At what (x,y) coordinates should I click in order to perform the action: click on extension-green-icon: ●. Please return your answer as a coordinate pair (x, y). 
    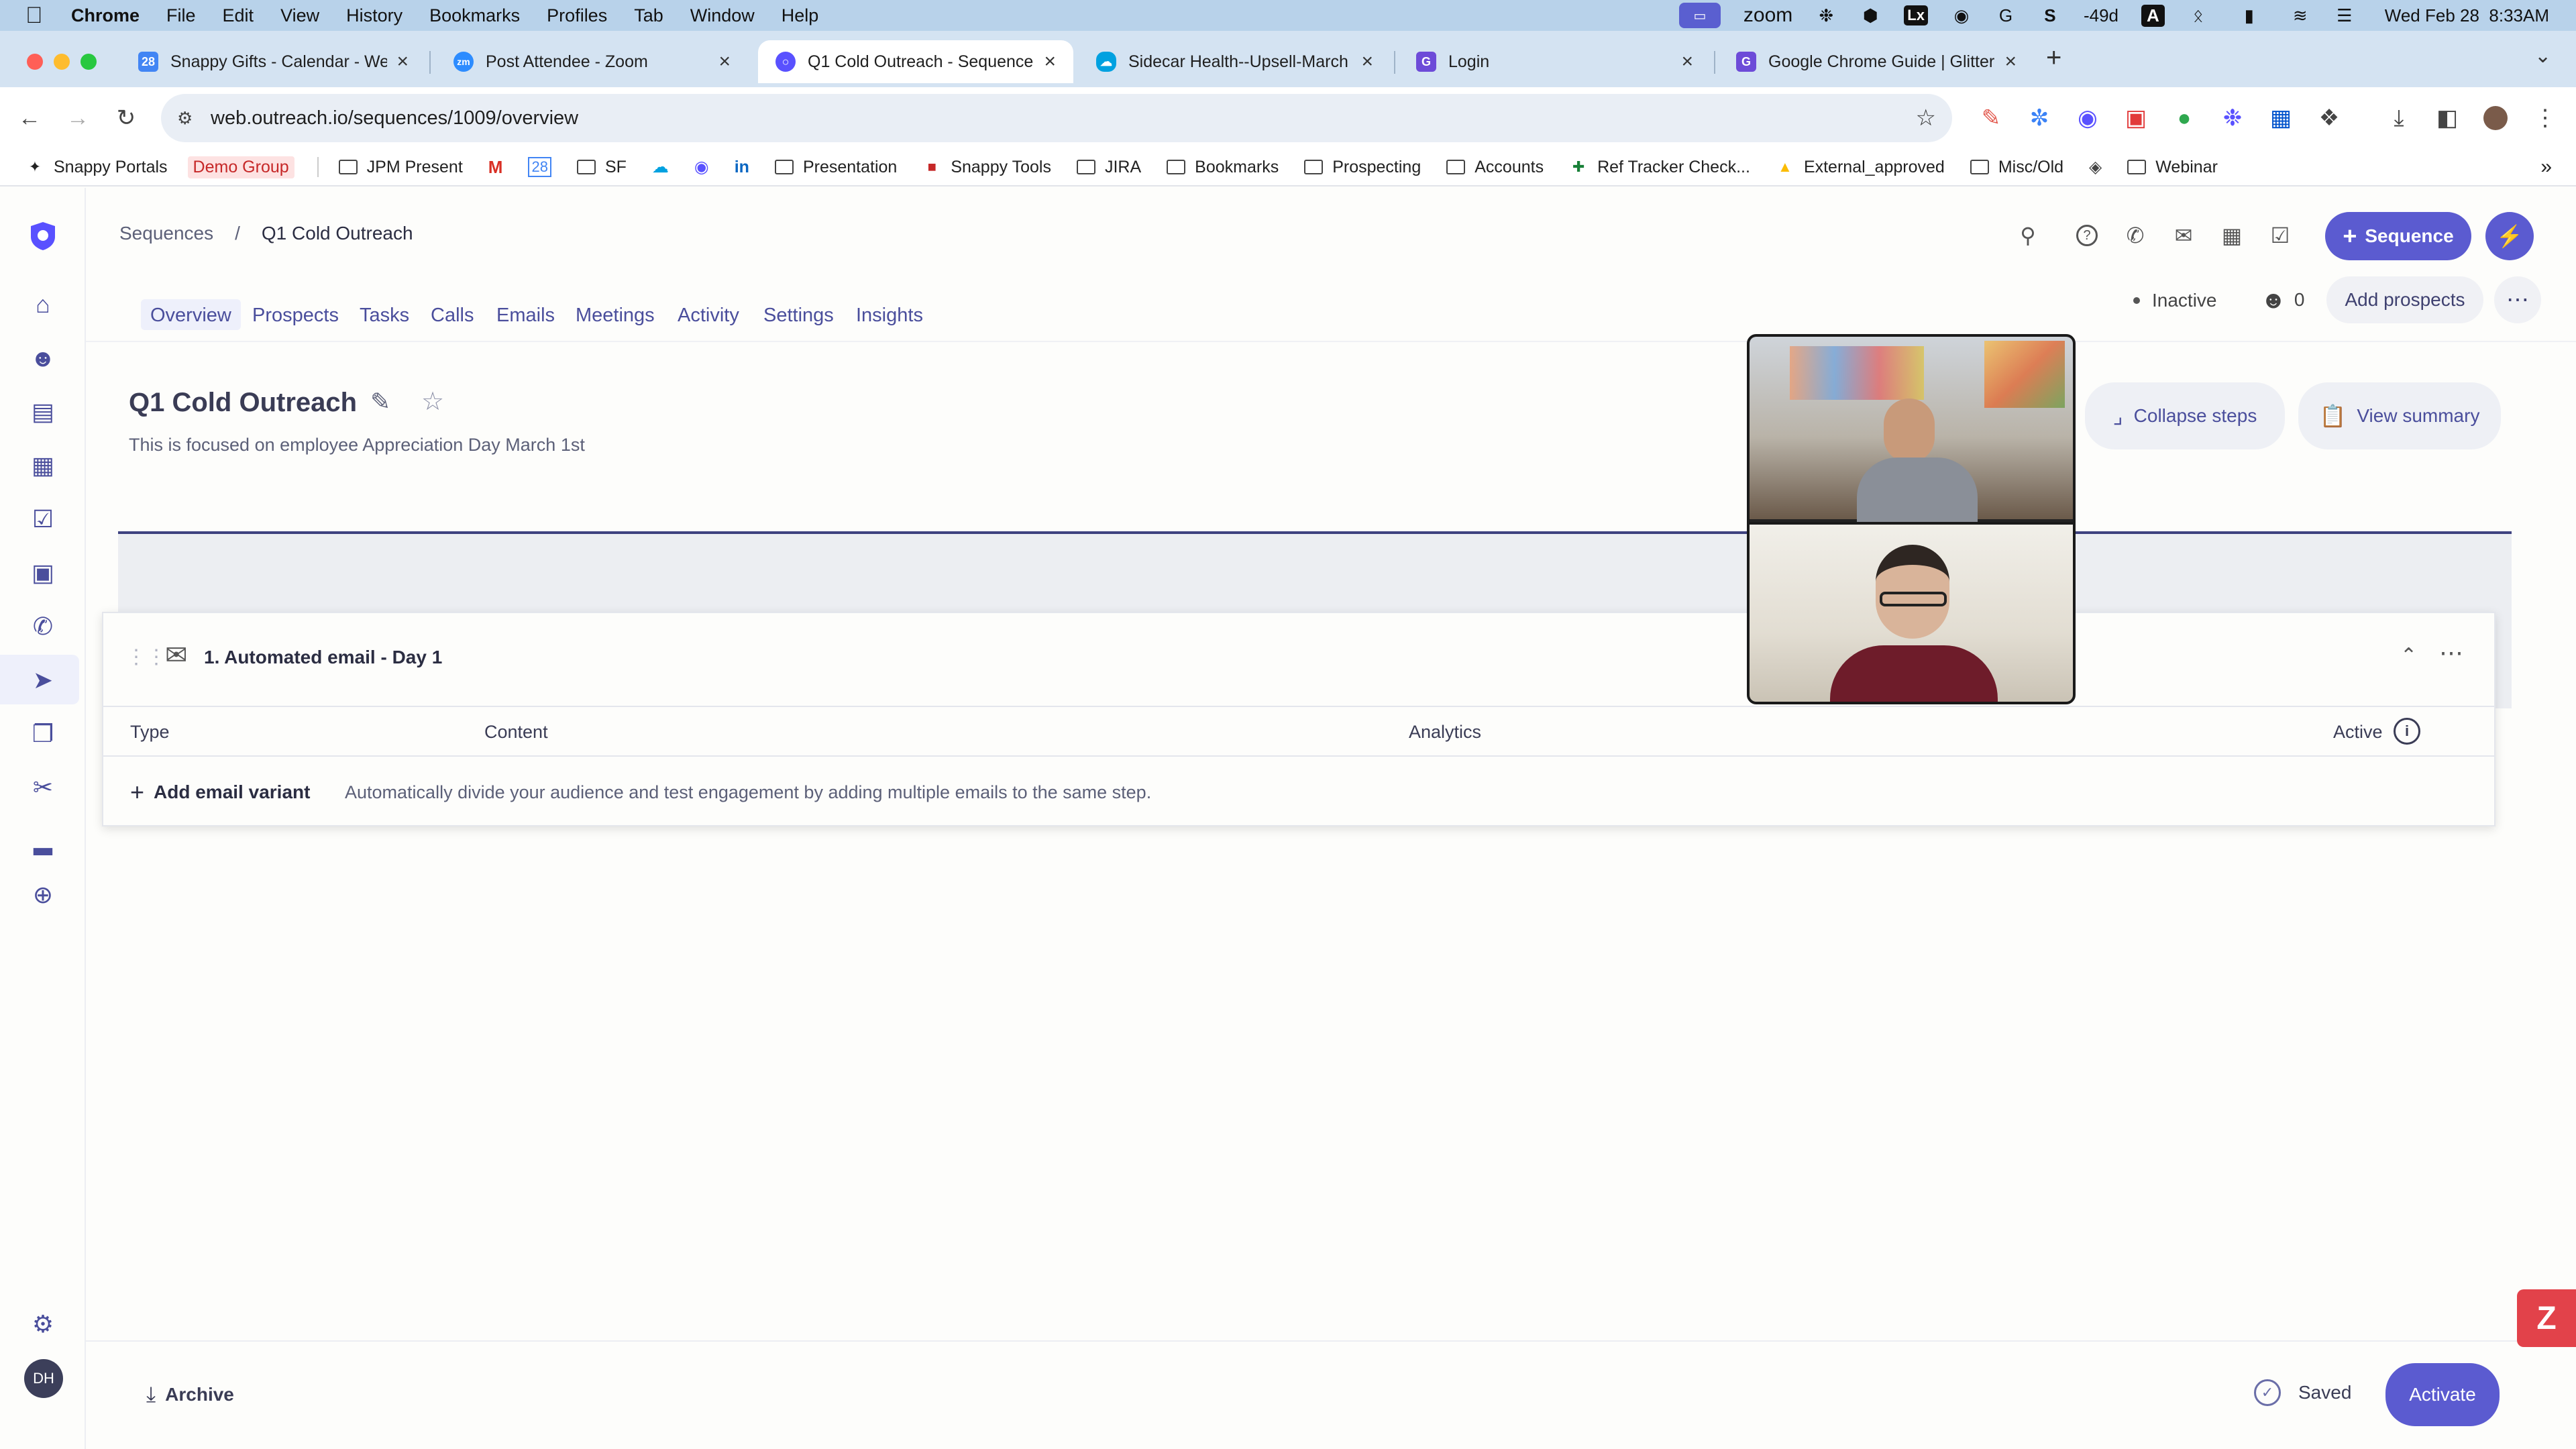
    Looking at the image, I should click on (2184, 118).